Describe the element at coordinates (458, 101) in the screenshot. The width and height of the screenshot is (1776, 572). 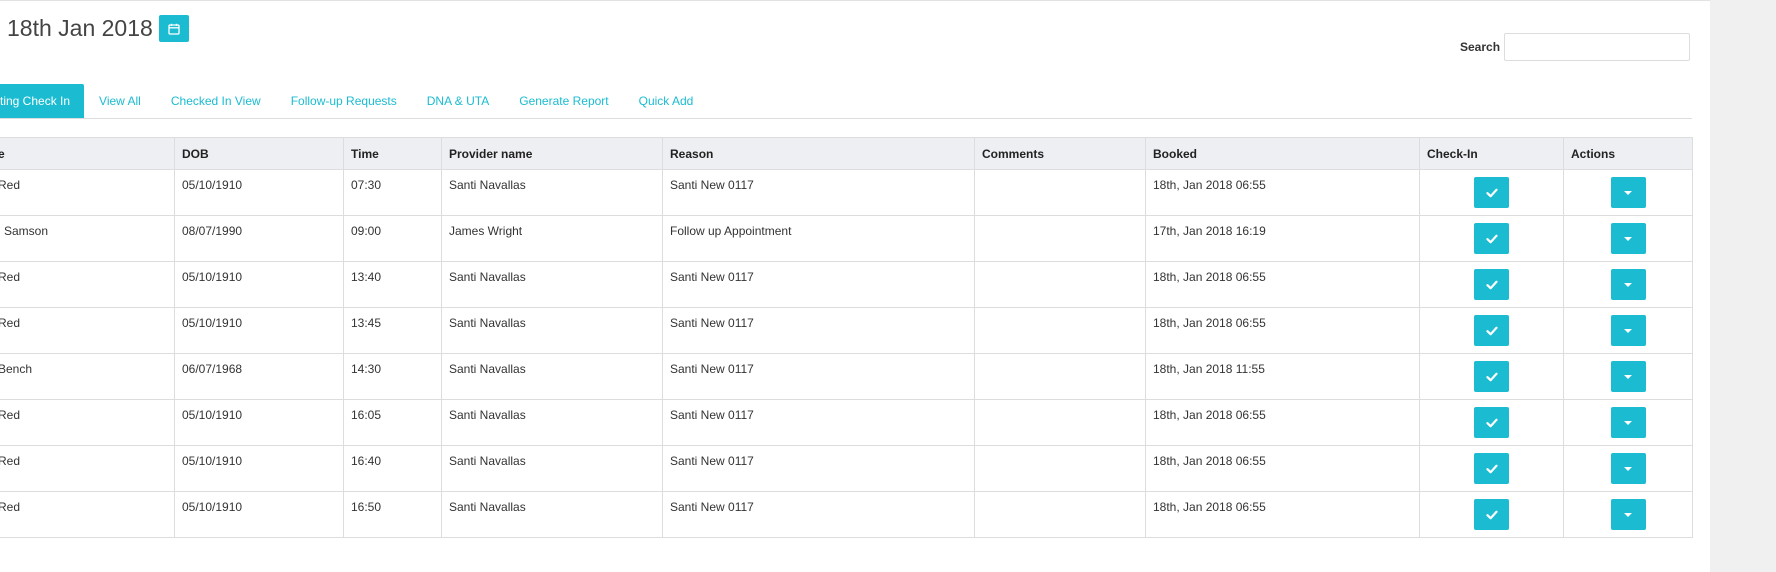
I see `tab-dna-uta: DNA & UTA` at that location.